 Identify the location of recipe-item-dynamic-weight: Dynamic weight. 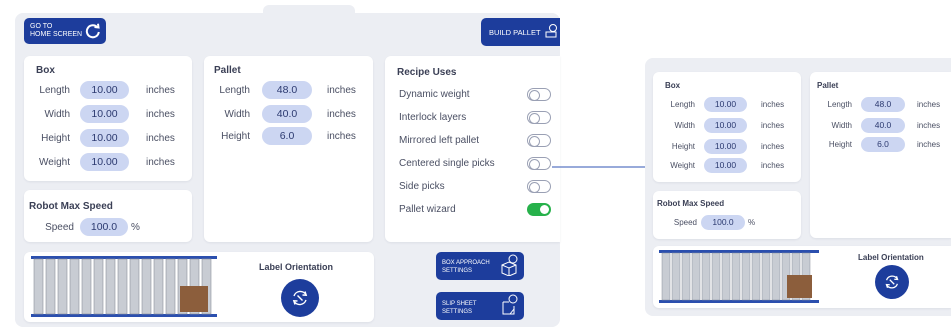
(434, 94).